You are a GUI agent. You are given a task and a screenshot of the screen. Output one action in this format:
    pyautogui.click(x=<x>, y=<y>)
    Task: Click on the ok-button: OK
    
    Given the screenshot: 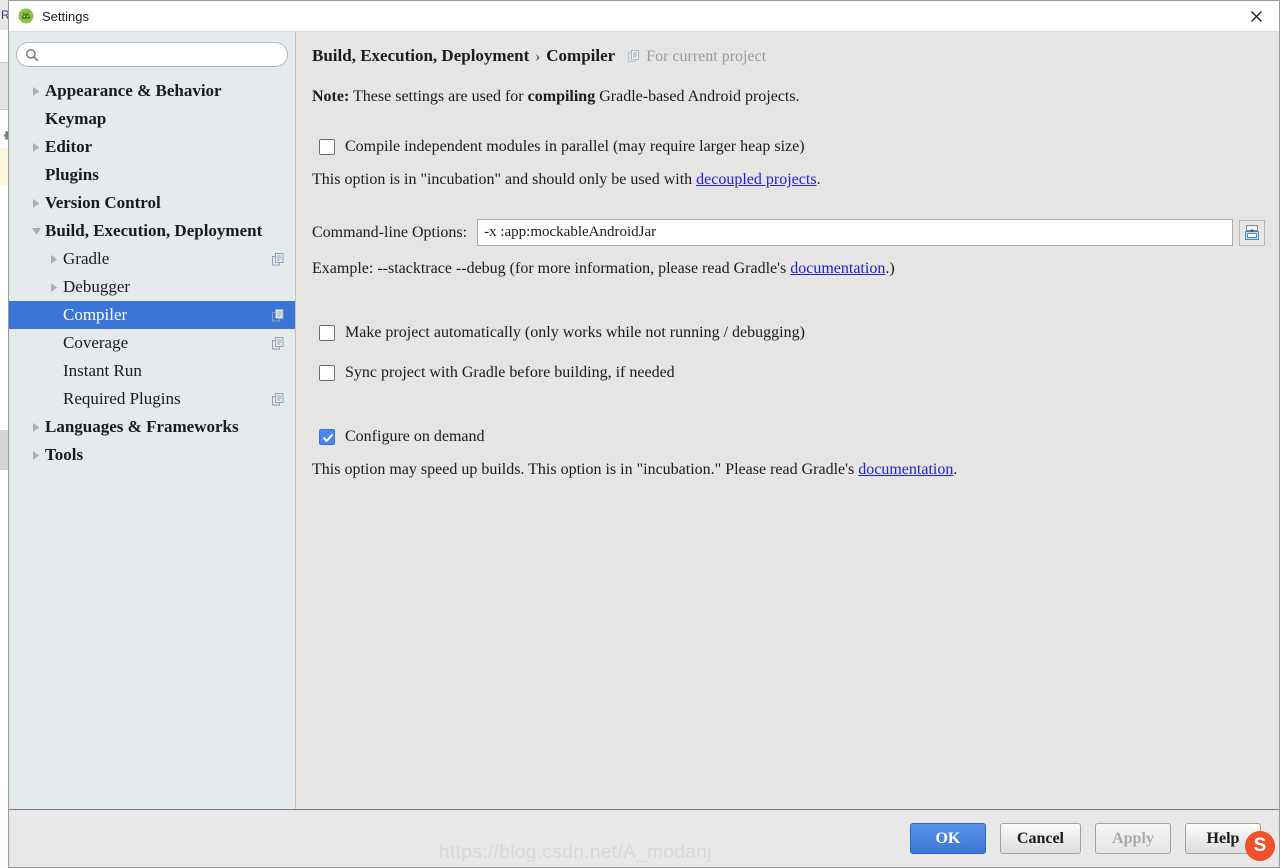 What is the action you would take?
    pyautogui.click(x=947, y=838)
    